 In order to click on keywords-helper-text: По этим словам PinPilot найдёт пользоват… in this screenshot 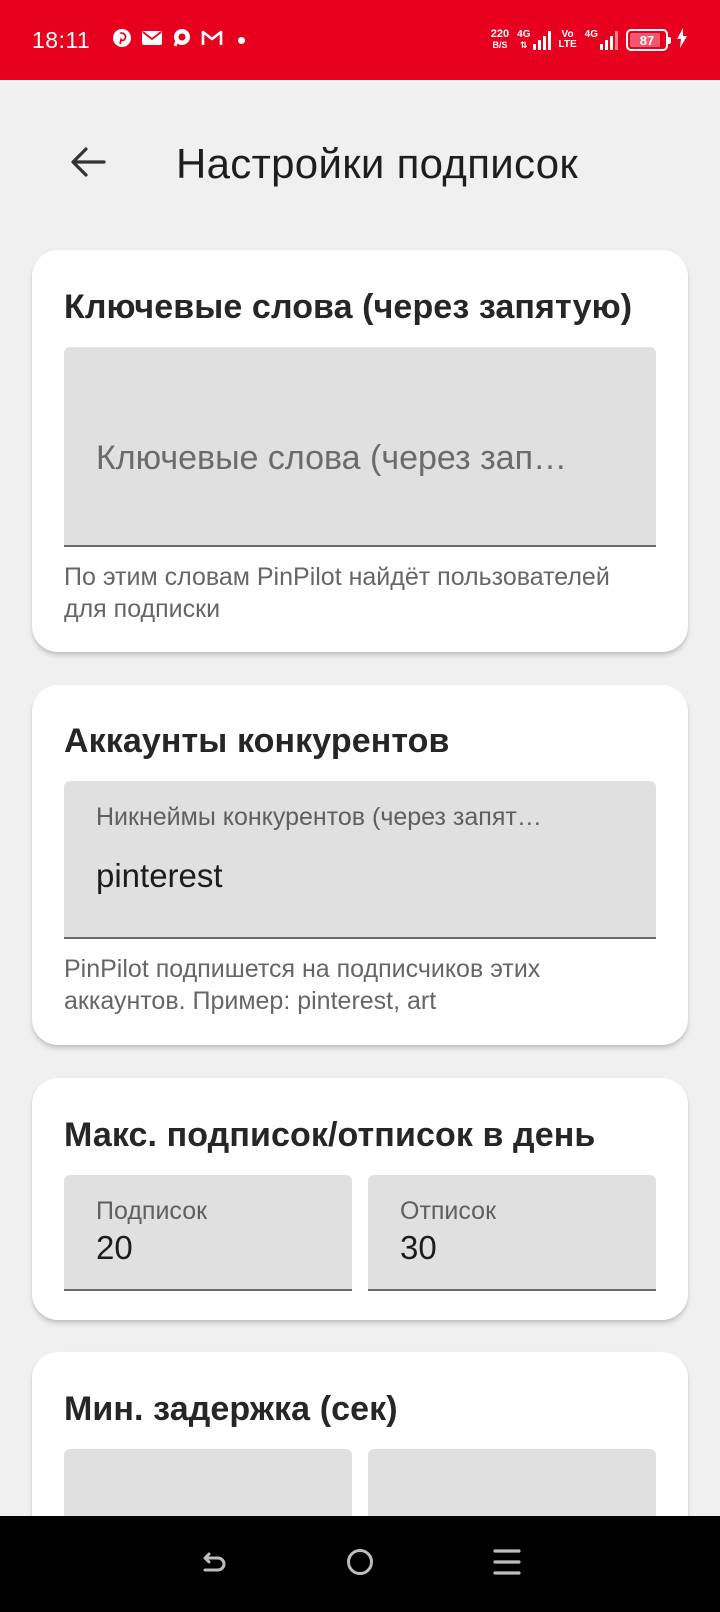, I will do `click(337, 593)`.